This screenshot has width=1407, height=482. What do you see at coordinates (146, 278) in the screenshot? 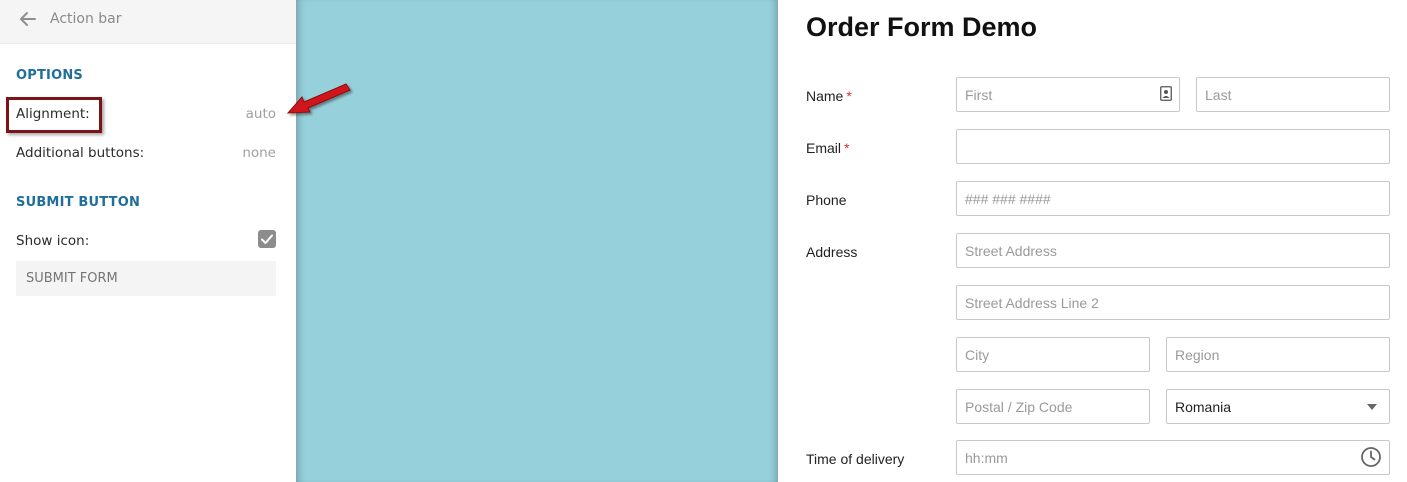
I see `submit-text-input` at bounding box center [146, 278].